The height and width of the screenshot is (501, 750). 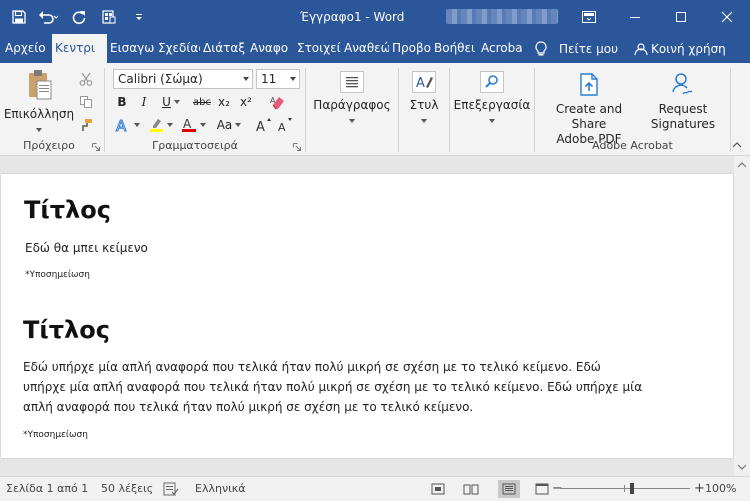 What do you see at coordinates (410, 48) in the screenshot?
I see `tab-view: Προβο` at bounding box center [410, 48].